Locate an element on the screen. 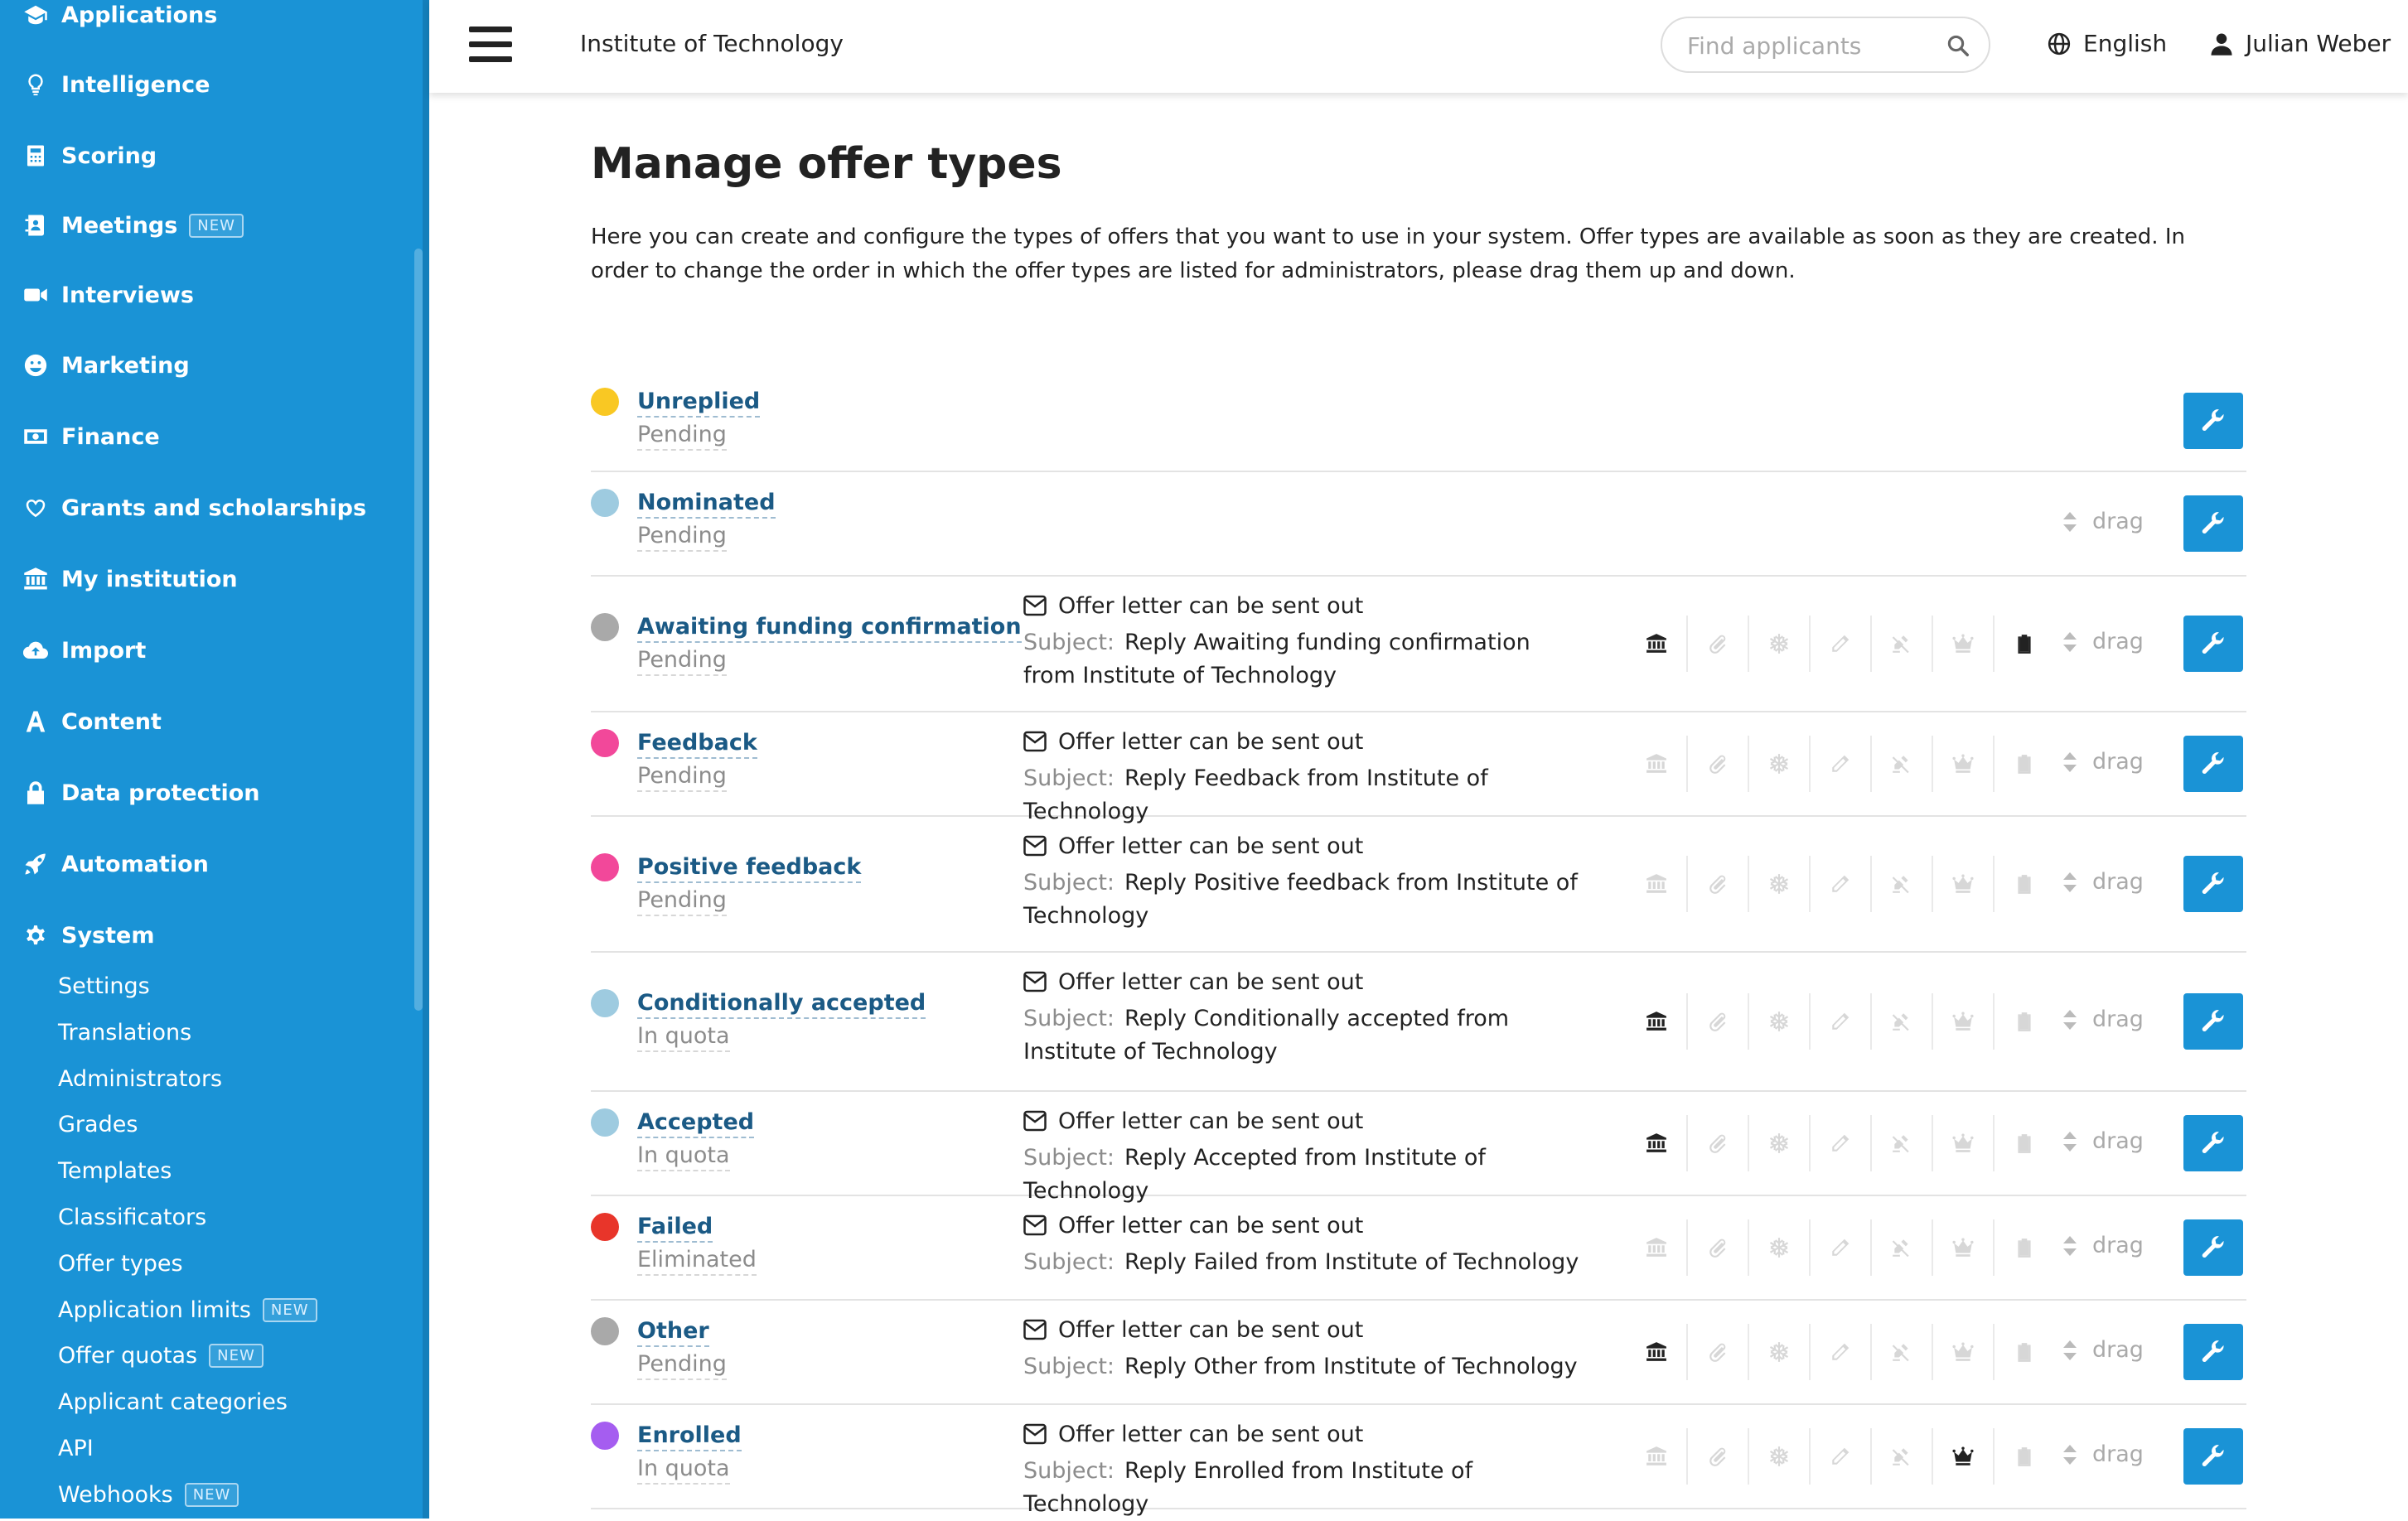 The image size is (2408, 1521). sidebar-subitem-applicant-categories: Applicant categories is located at coordinates (173, 1401).